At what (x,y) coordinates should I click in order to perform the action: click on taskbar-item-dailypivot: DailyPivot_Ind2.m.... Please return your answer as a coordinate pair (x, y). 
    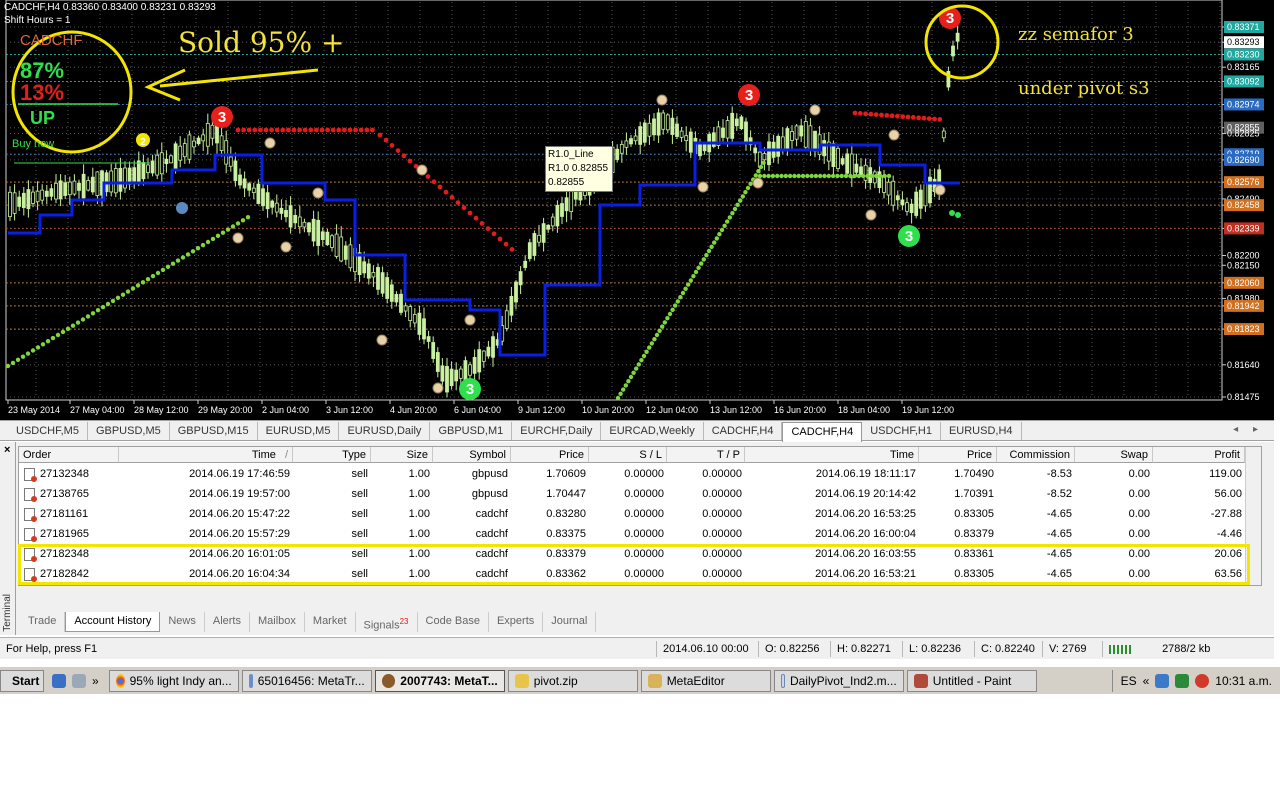
    Looking at the image, I should click on (838, 680).